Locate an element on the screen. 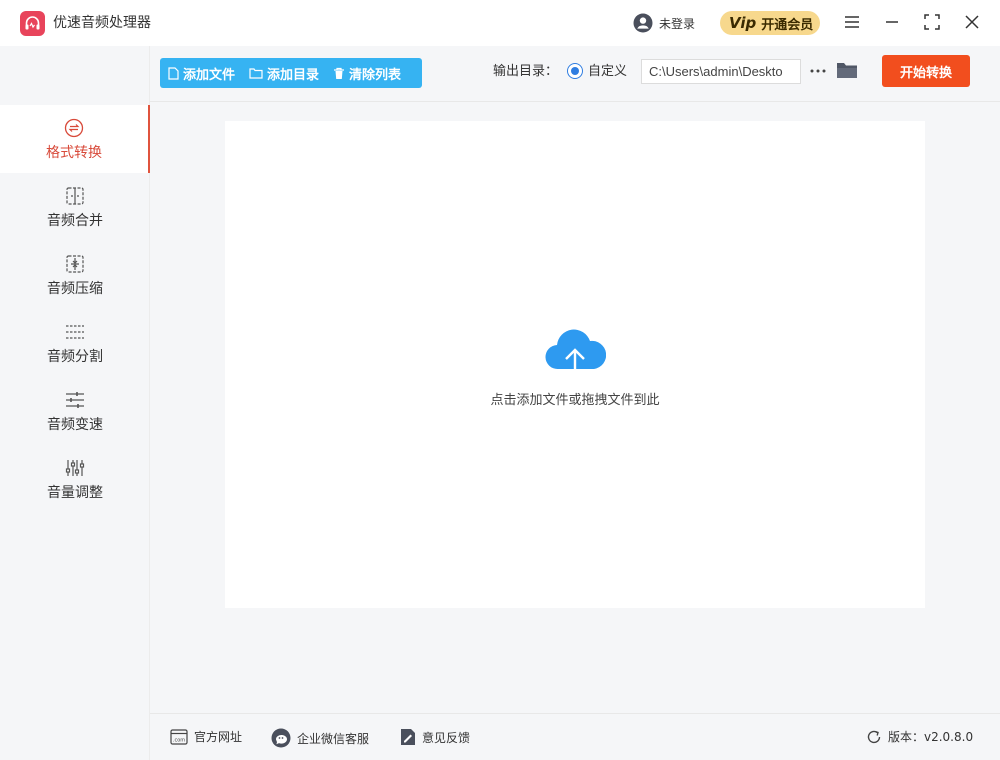 This screenshot has height=760, width=1000. wechat-support-label: 企业微信客服 is located at coordinates (333, 738).